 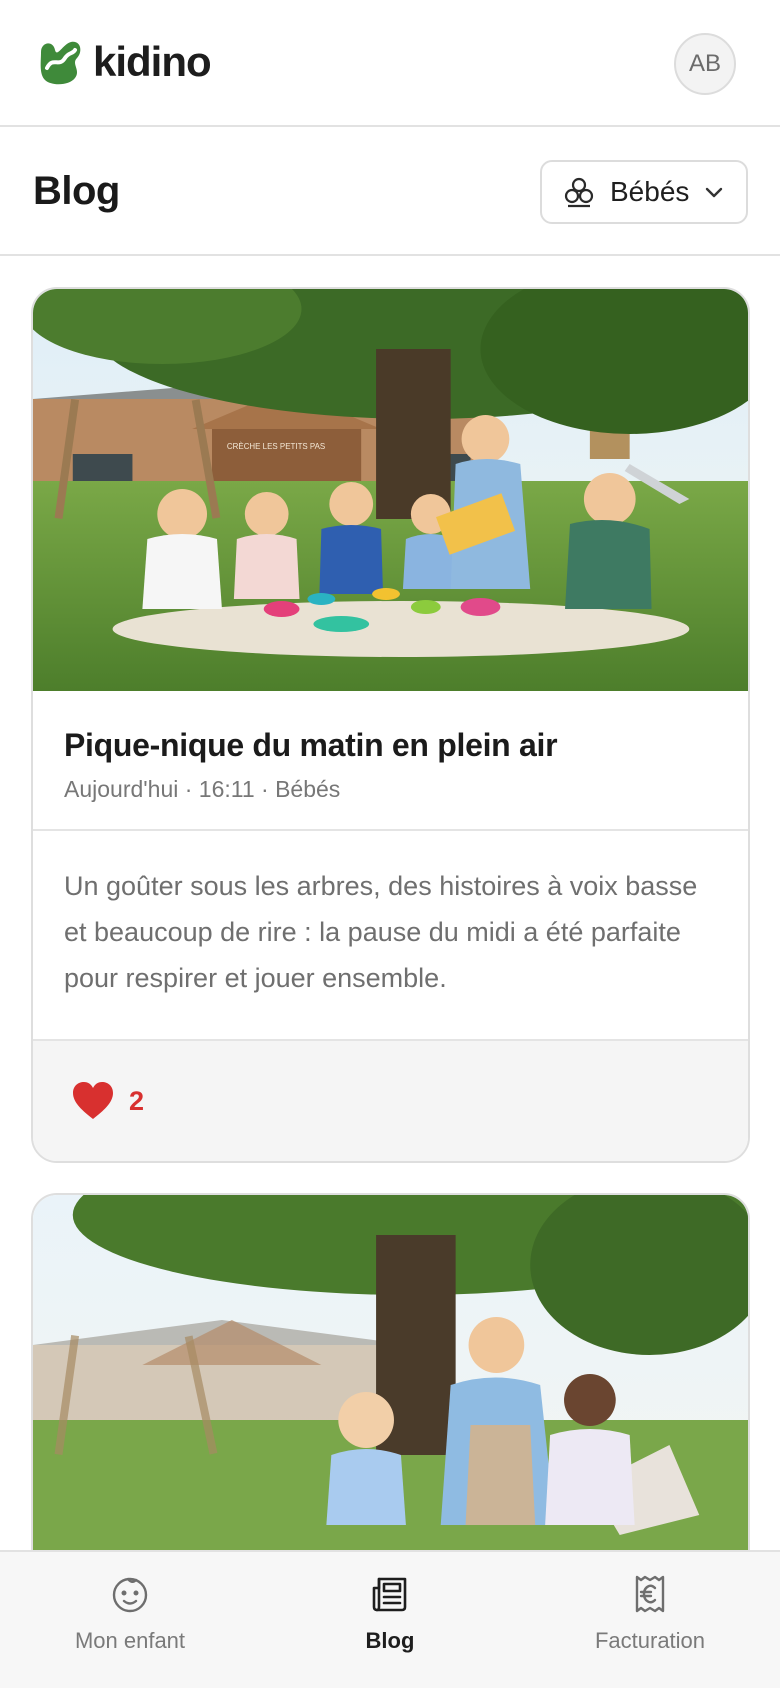 I want to click on group-filter-dropdown: Bébés, so click(x=644, y=192).